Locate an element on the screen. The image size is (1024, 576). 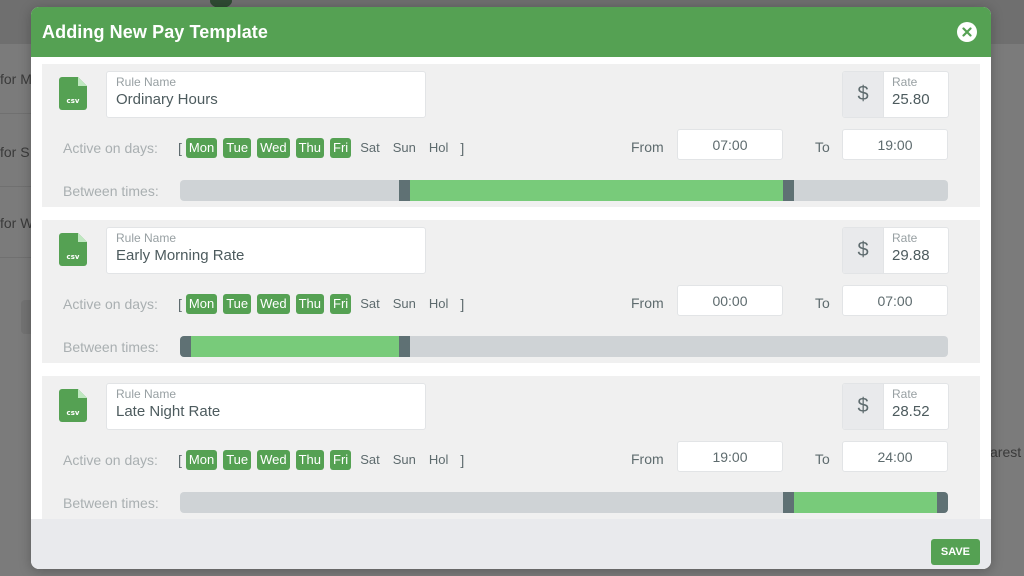
to-time-input: 24:00 is located at coordinates (895, 456).